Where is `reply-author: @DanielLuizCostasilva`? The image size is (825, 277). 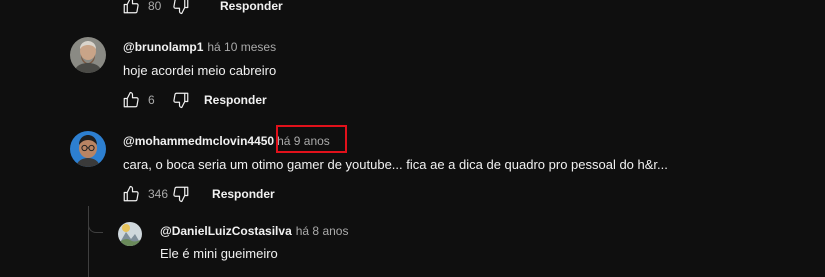
reply-author: @DanielLuizCostasilva is located at coordinates (226, 231).